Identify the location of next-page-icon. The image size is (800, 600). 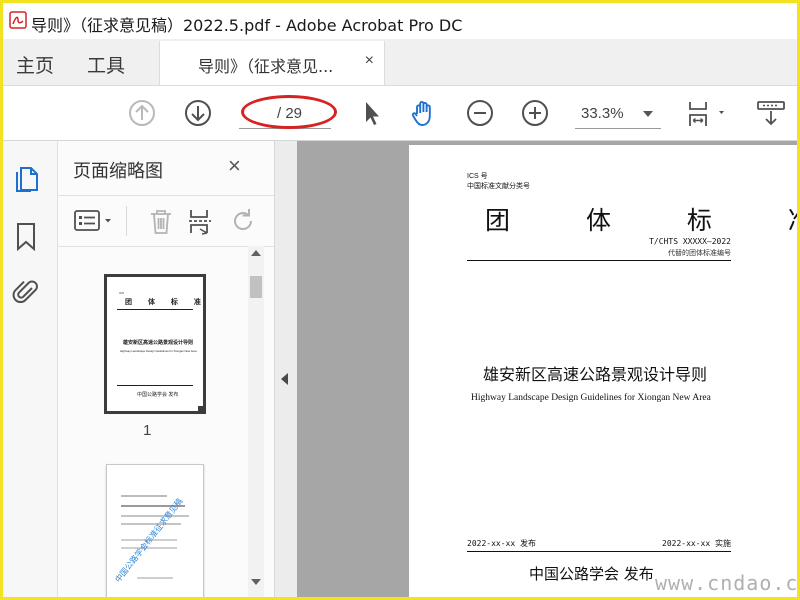
(198, 113).